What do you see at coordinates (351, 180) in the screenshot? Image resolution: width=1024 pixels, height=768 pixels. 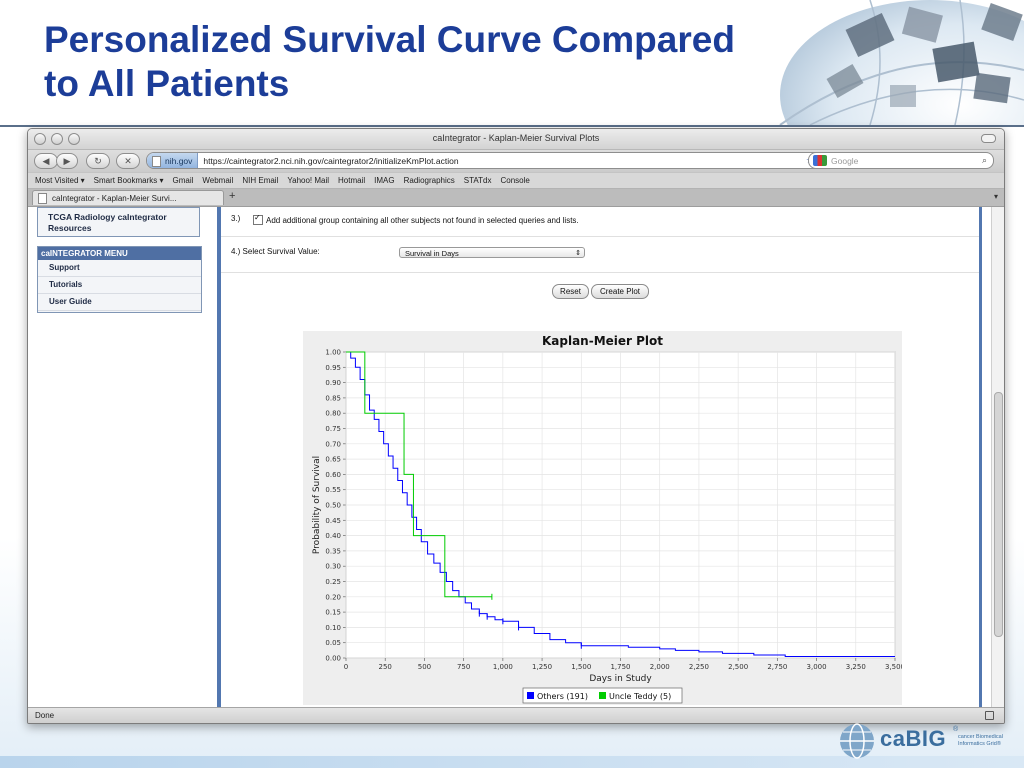 I see `bookmark-hotmail: Hotmail` at bounding box center [351, 180].